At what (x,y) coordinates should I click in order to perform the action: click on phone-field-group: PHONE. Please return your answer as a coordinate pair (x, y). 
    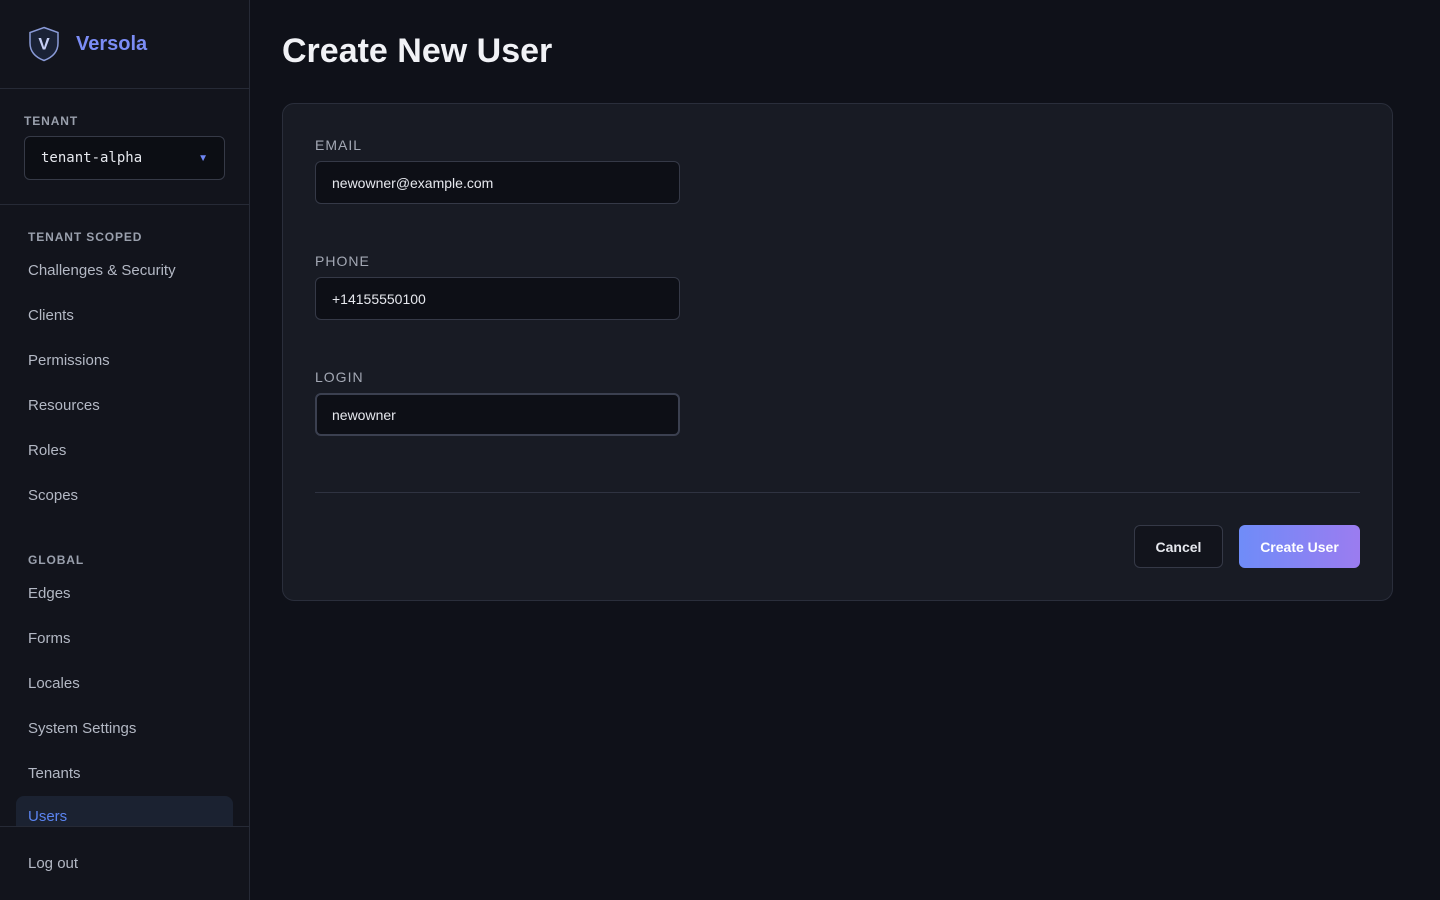
    Looking at the image, I should click on (497, 286).